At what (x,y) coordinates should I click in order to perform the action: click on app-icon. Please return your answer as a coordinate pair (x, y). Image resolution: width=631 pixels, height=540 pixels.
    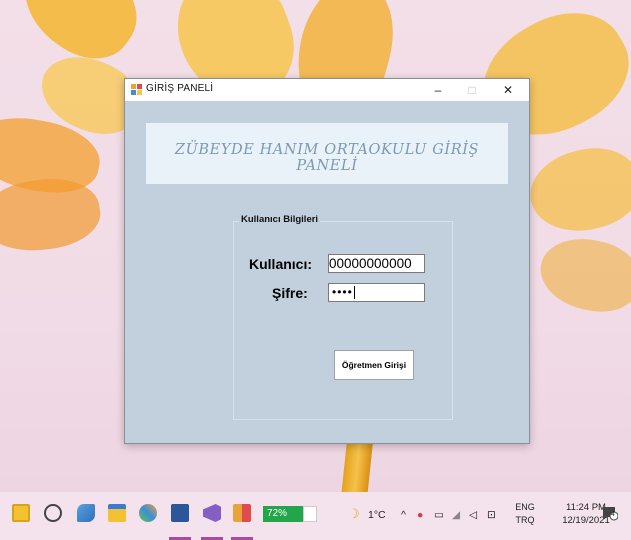
    Looking at the image, I should click on (136, 89).